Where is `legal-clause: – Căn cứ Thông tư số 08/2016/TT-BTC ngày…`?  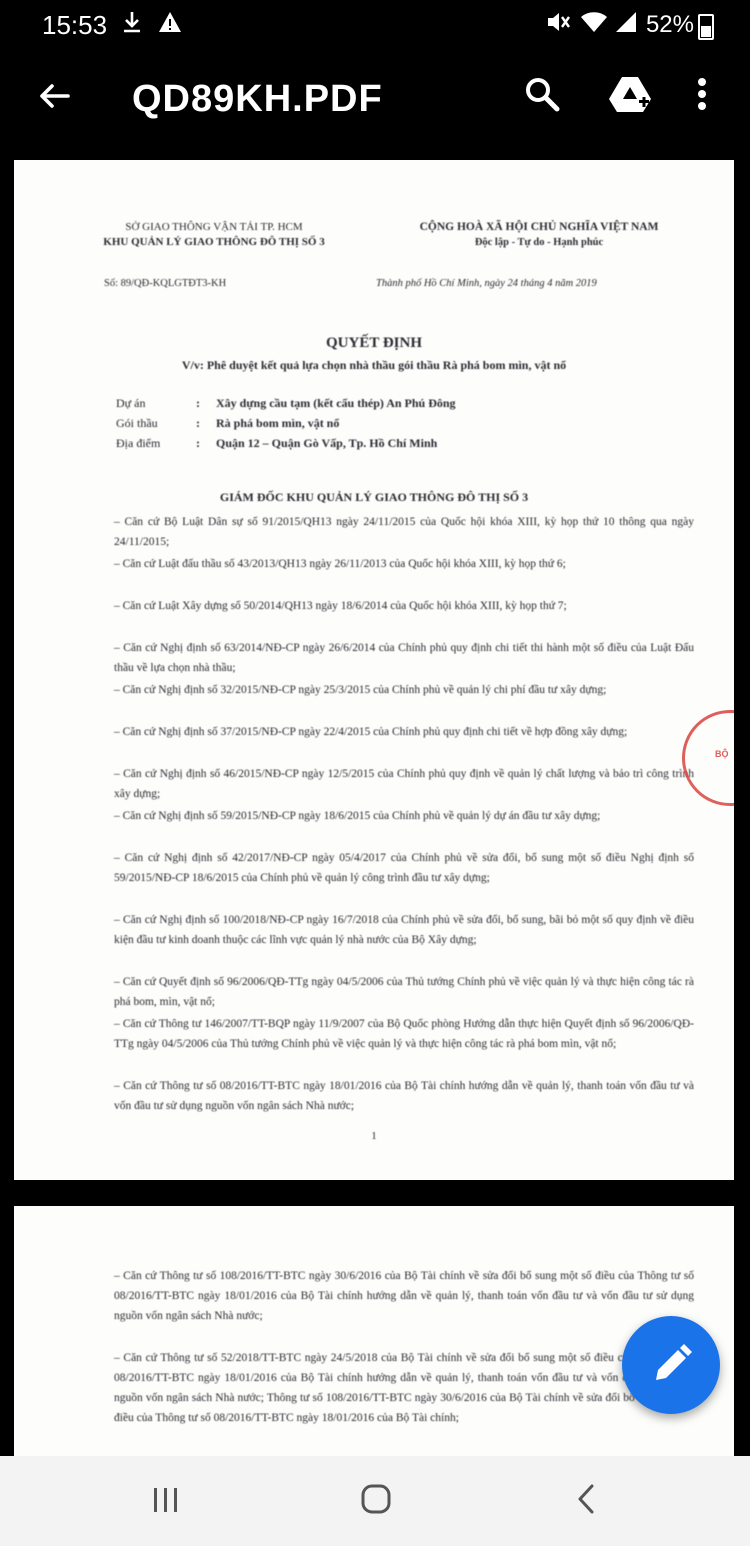 legal-clause: – Căn cứ Thông tư số 08/2016/TT-BTC ngày… is located at coordinates (404, 1096).